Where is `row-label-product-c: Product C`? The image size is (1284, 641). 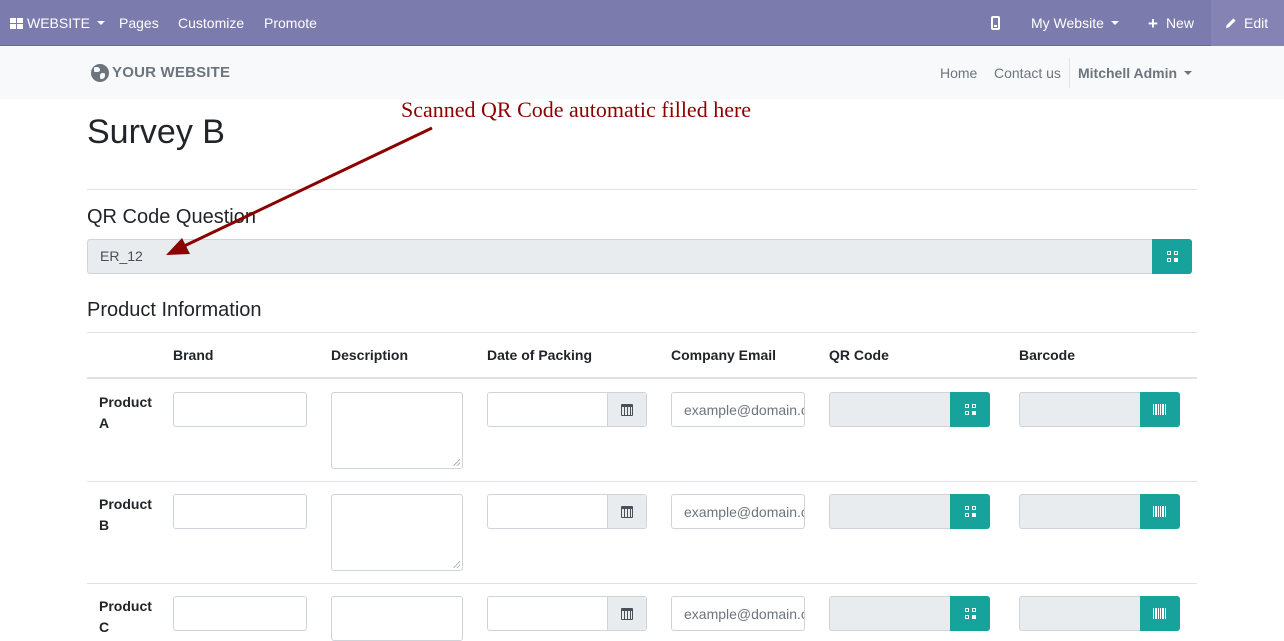
row-label-product-c: Product C is located at coordinates (125, 616).